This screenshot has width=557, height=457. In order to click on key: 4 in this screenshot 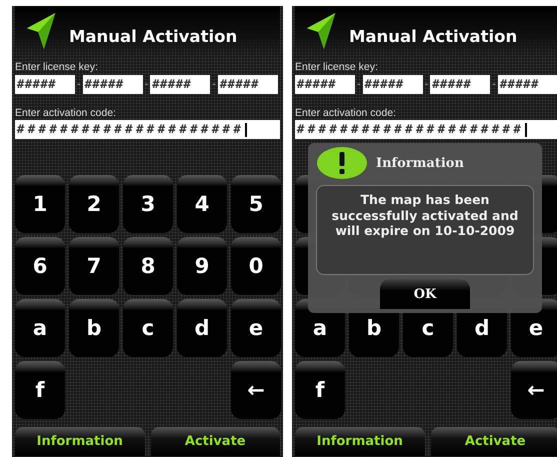, I will do `click(202, 204)`.